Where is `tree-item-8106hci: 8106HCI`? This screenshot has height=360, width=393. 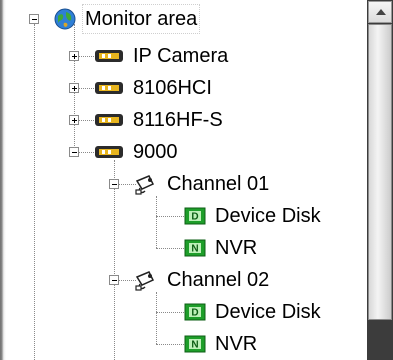 tree-item-8106hci: 8106HCI is located at coordinates (154, 88).